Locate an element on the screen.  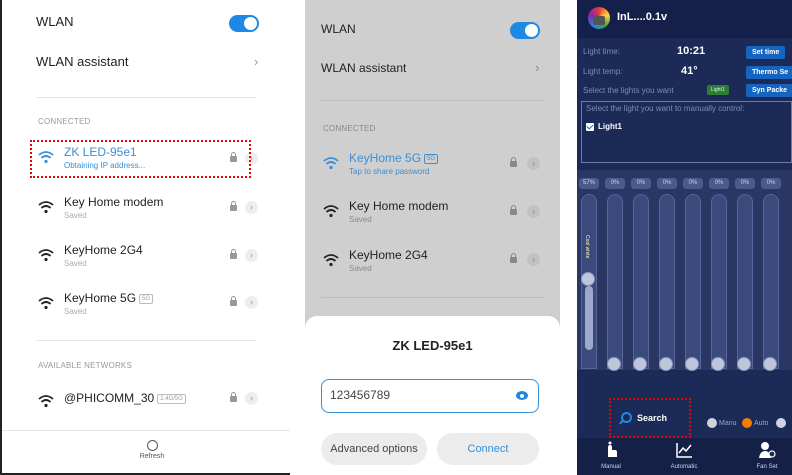
syn-packet-button: Syn Packe is located at coordinates (769, 90).